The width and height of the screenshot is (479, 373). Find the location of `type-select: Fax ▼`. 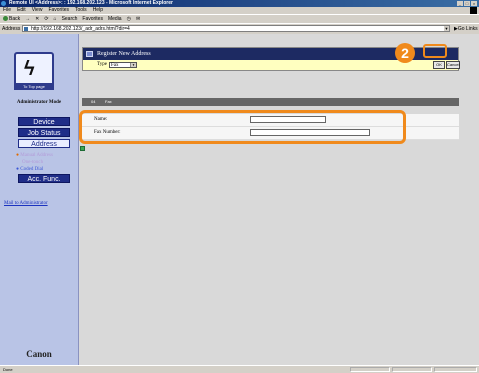

type-select: Fax ▼ is located at coordinates (123, 65).